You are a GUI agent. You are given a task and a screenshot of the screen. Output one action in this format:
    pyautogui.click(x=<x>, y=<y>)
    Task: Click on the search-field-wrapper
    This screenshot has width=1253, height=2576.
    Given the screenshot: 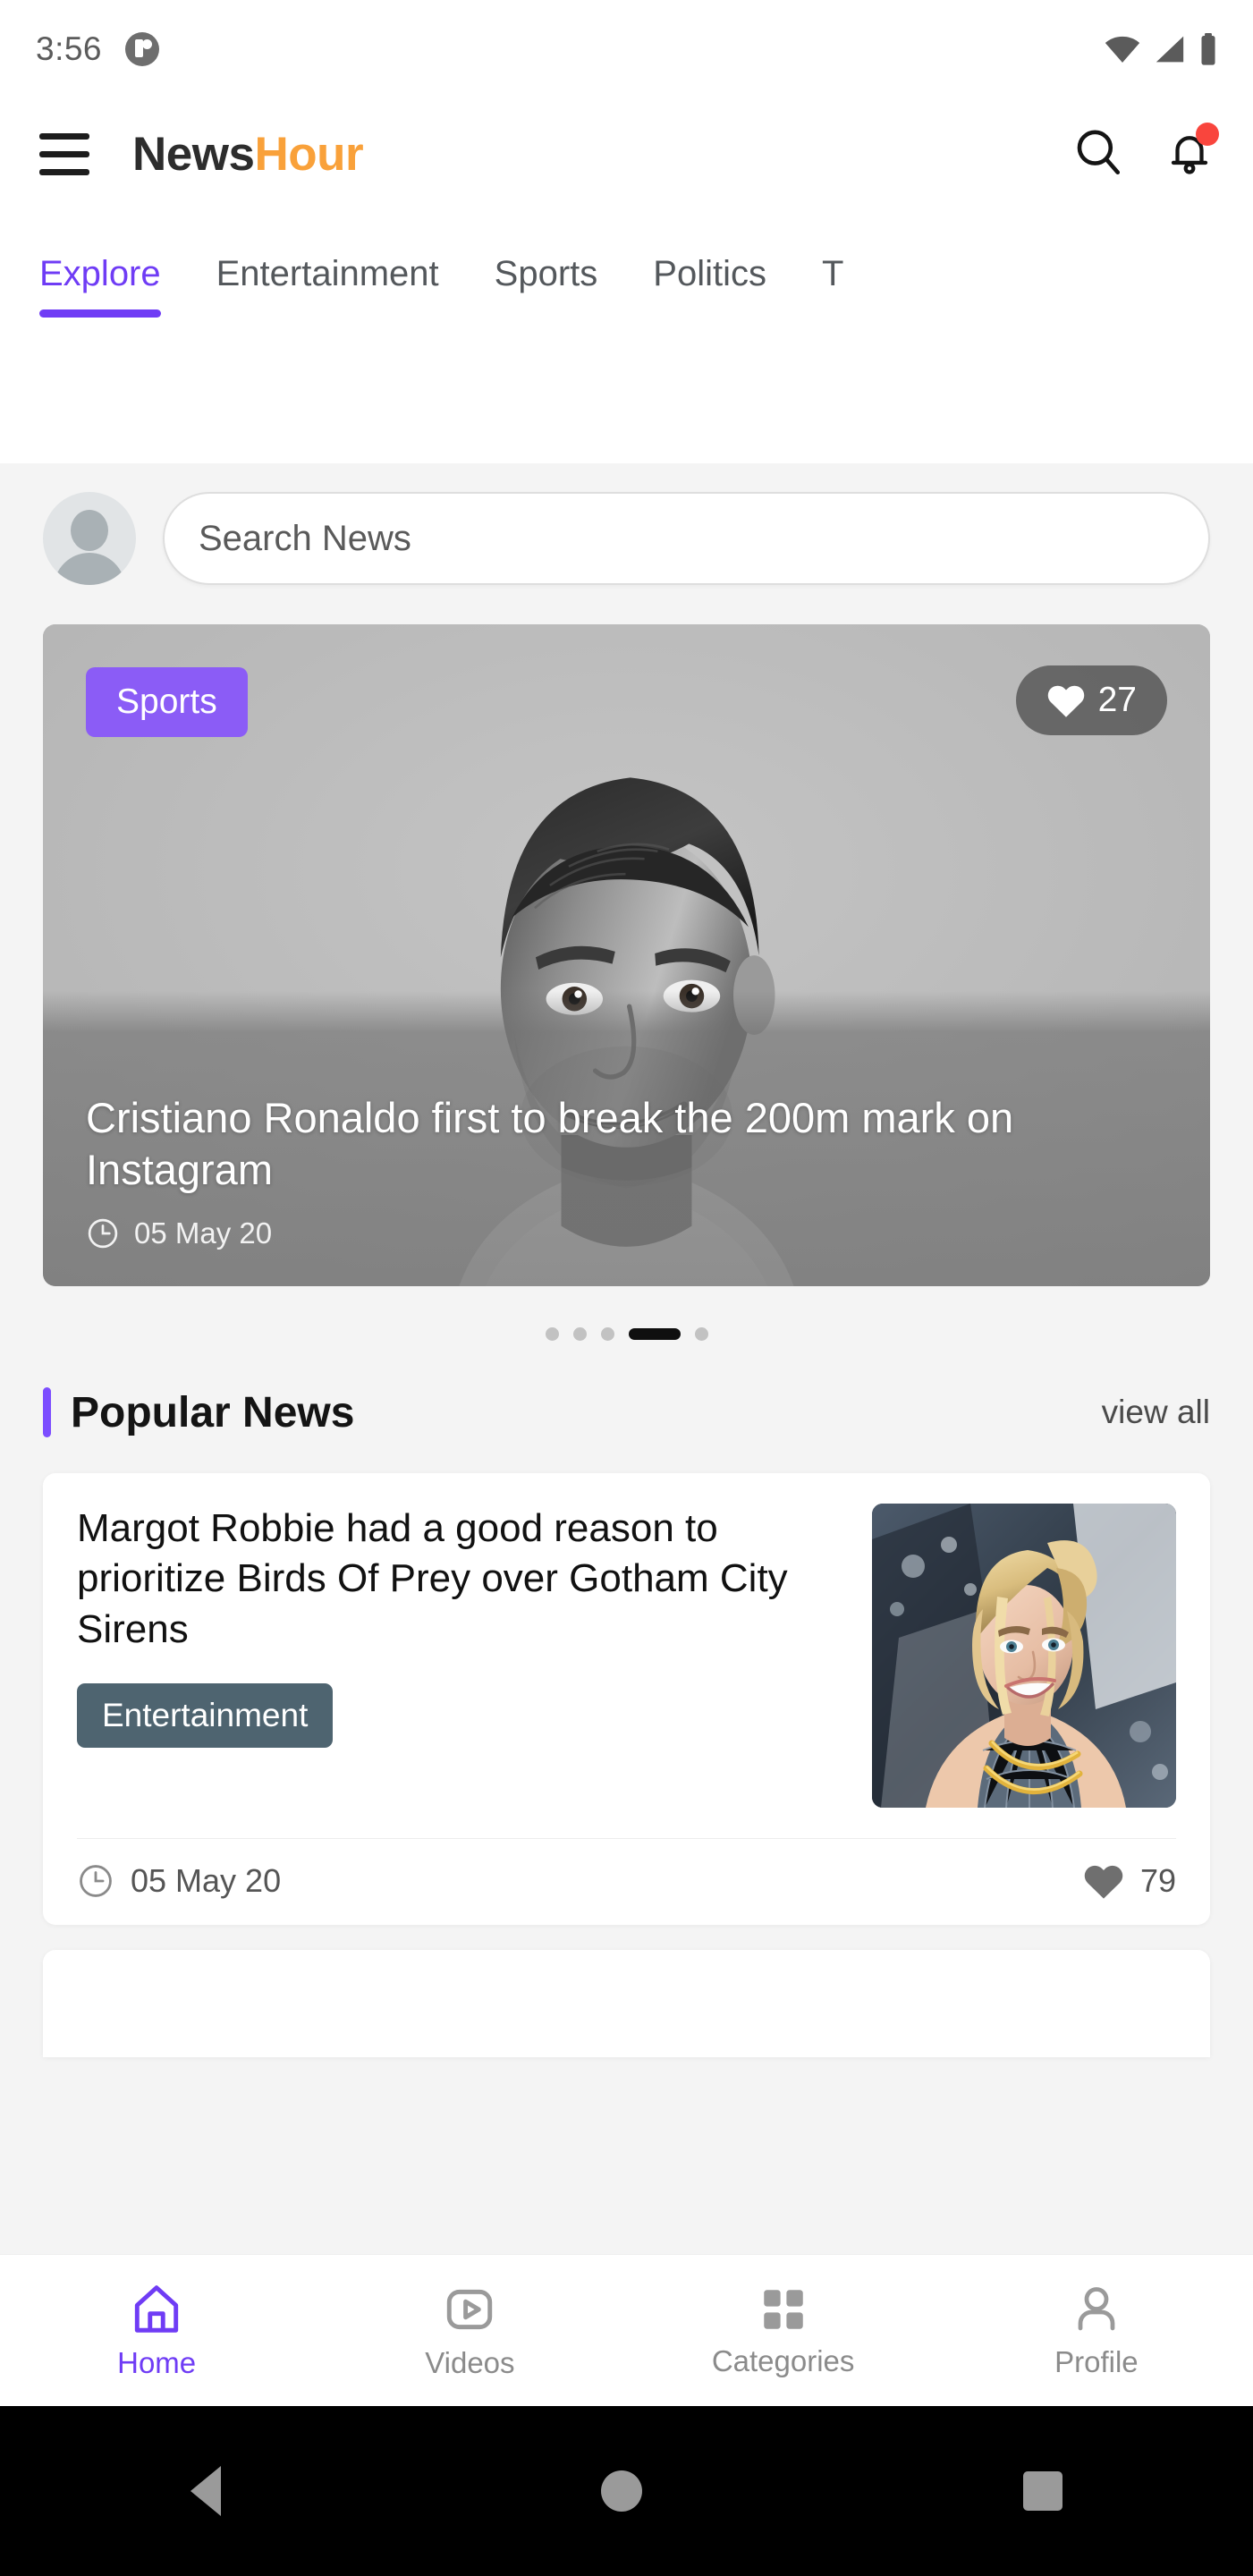 What is the action you would take?
    pyautogui.click(x=686, y=538)
    